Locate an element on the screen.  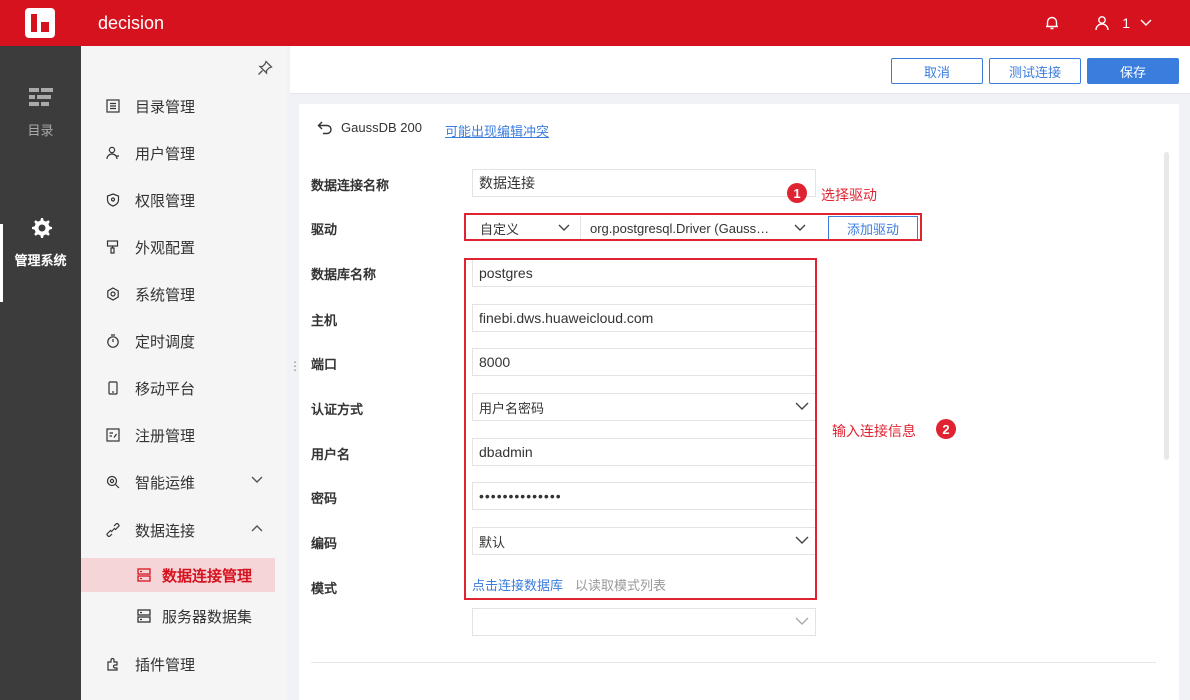
save-button: 保存 is located at coordinates (1133, 71).